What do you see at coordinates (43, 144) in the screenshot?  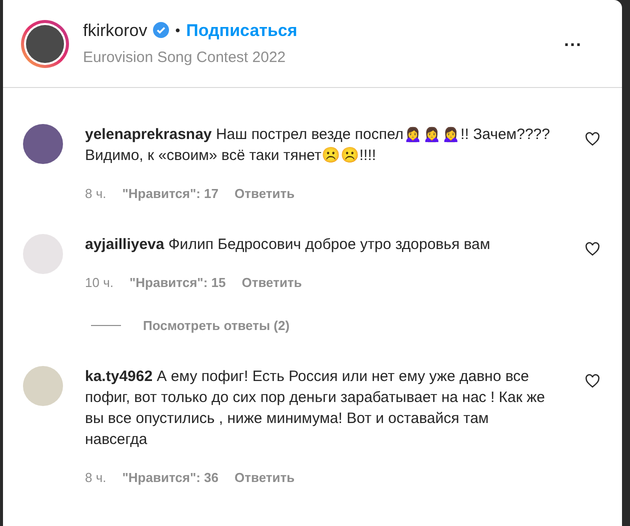 I see `commenter-avatar` at bounding box center [43, 144].